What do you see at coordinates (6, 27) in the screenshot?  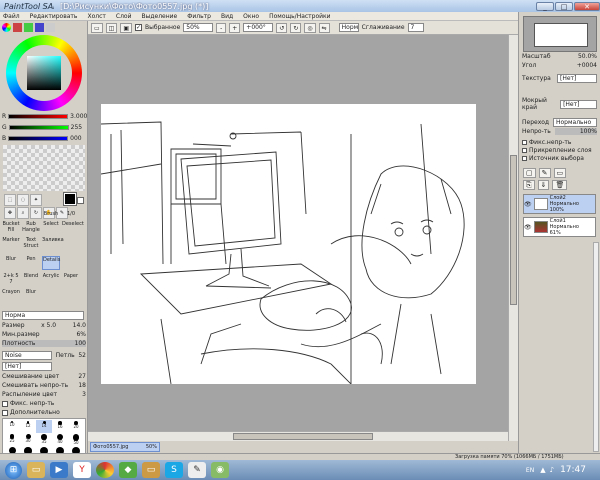 I see `color-wheel-icon` at bounding box center [6, 27].